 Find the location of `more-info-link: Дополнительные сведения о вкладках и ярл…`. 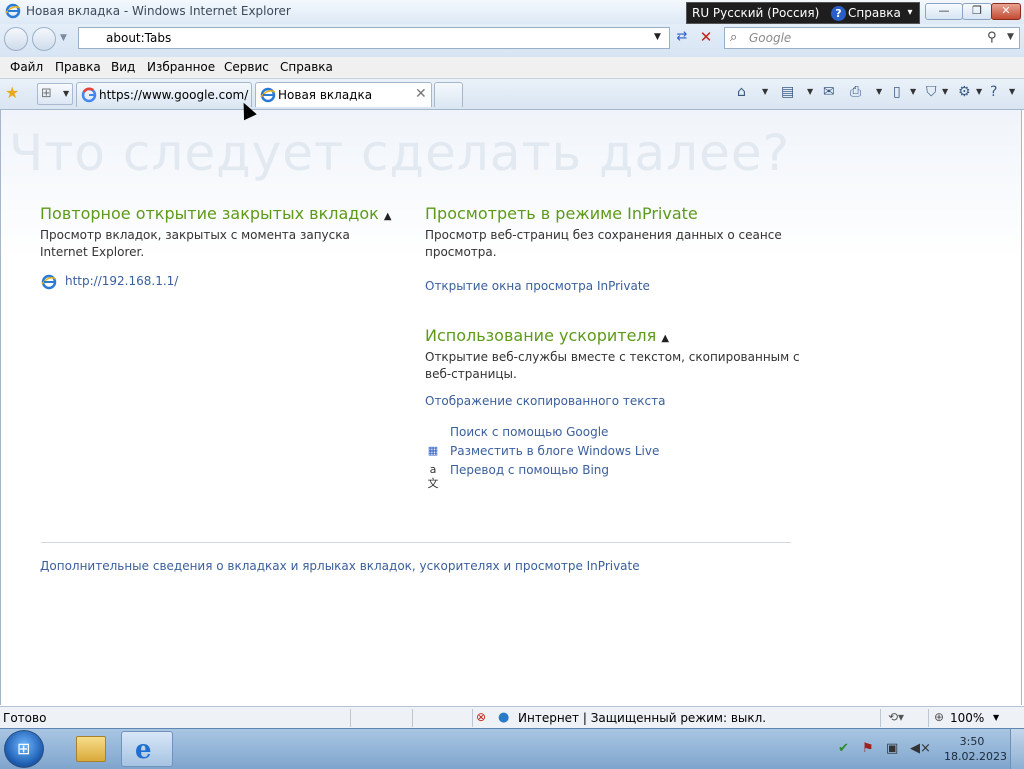

more-info-link: Дополнительные сведения о вкладках и ярл… is located at coordinates (340, 566).